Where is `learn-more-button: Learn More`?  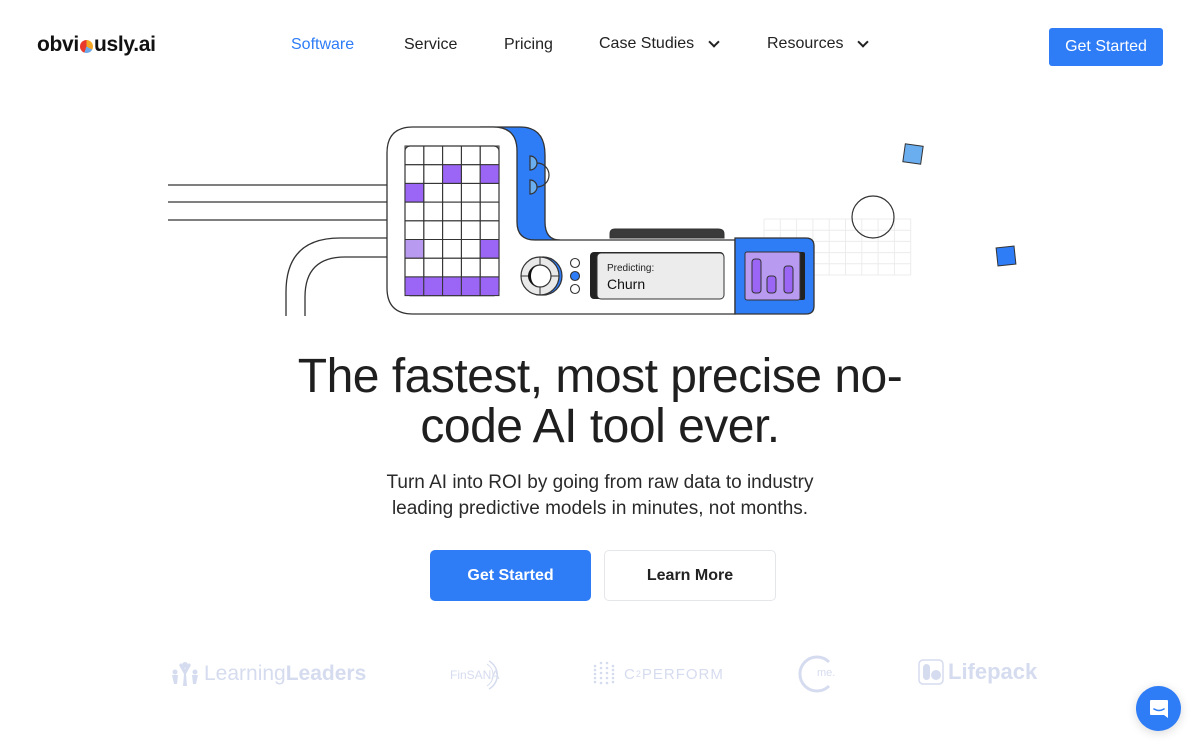 learn-more-button: Learn More is located at coordinates (690, 575).